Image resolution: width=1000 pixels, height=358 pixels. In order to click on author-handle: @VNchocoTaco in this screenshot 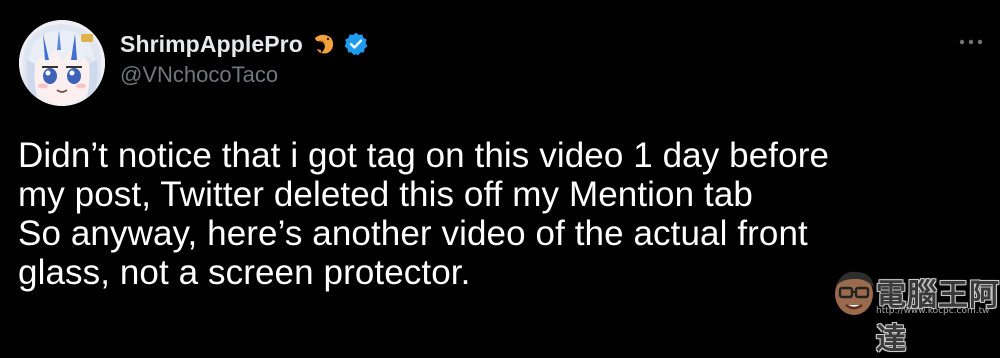, I will do `click(199, 75)`.